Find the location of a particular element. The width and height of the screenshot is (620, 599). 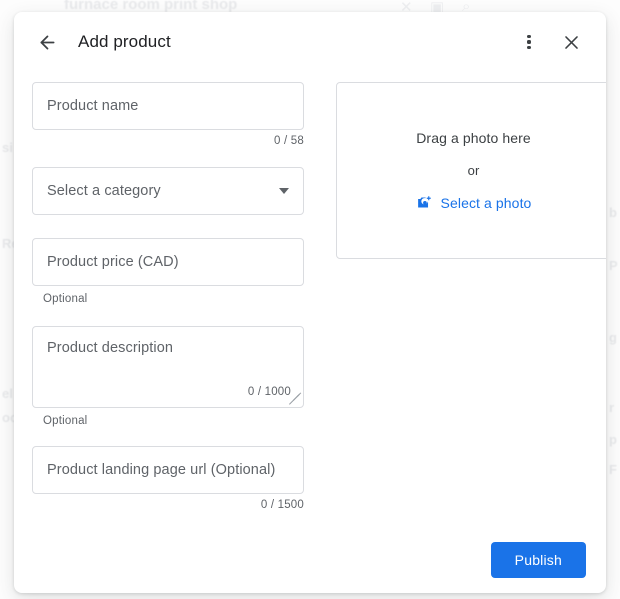

close-button is located at coordinates (571, 42).